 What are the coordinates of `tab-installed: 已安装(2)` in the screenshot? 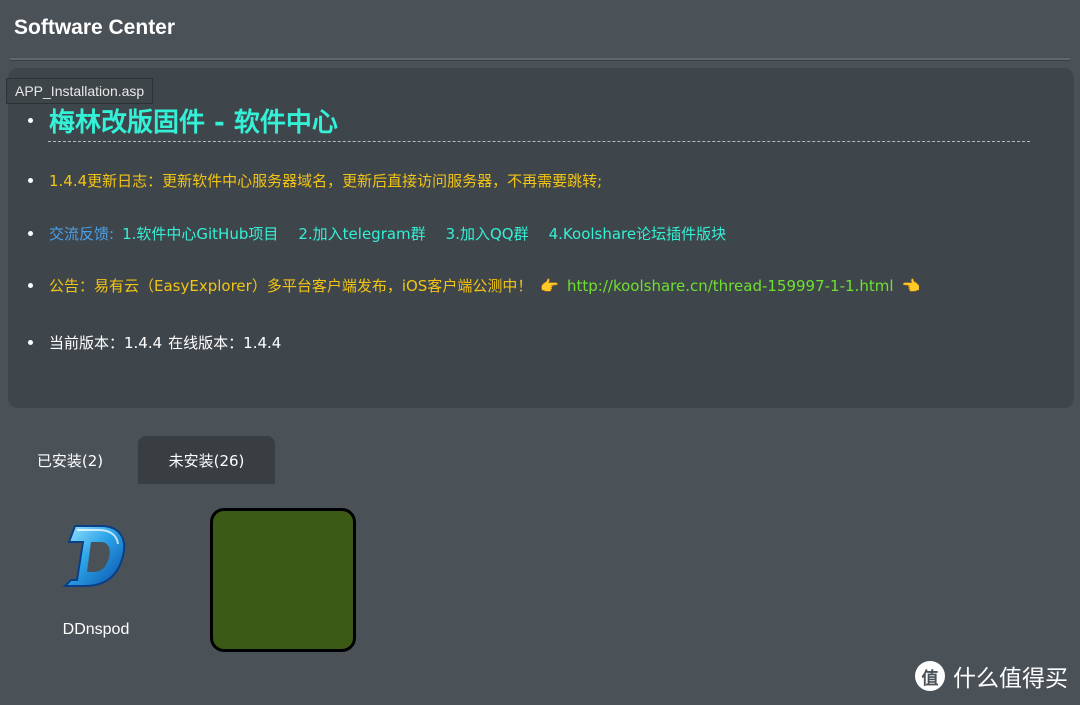 It's located at (70, 460).